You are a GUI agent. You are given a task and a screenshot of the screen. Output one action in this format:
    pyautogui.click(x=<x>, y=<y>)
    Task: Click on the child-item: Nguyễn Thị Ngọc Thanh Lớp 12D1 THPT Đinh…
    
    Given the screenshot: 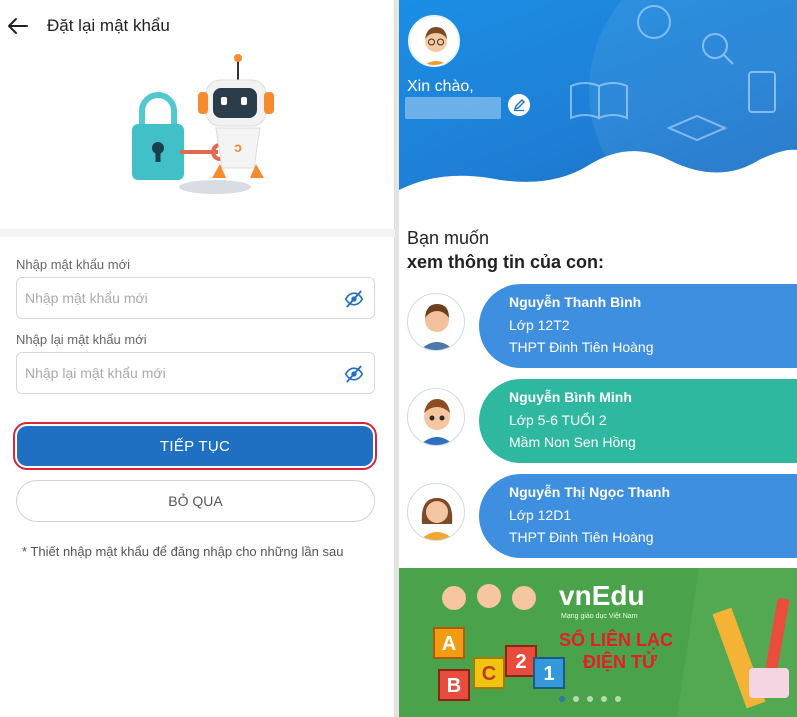 What is the action you would take?
    pyautogui.click(x=598, y=517)
    